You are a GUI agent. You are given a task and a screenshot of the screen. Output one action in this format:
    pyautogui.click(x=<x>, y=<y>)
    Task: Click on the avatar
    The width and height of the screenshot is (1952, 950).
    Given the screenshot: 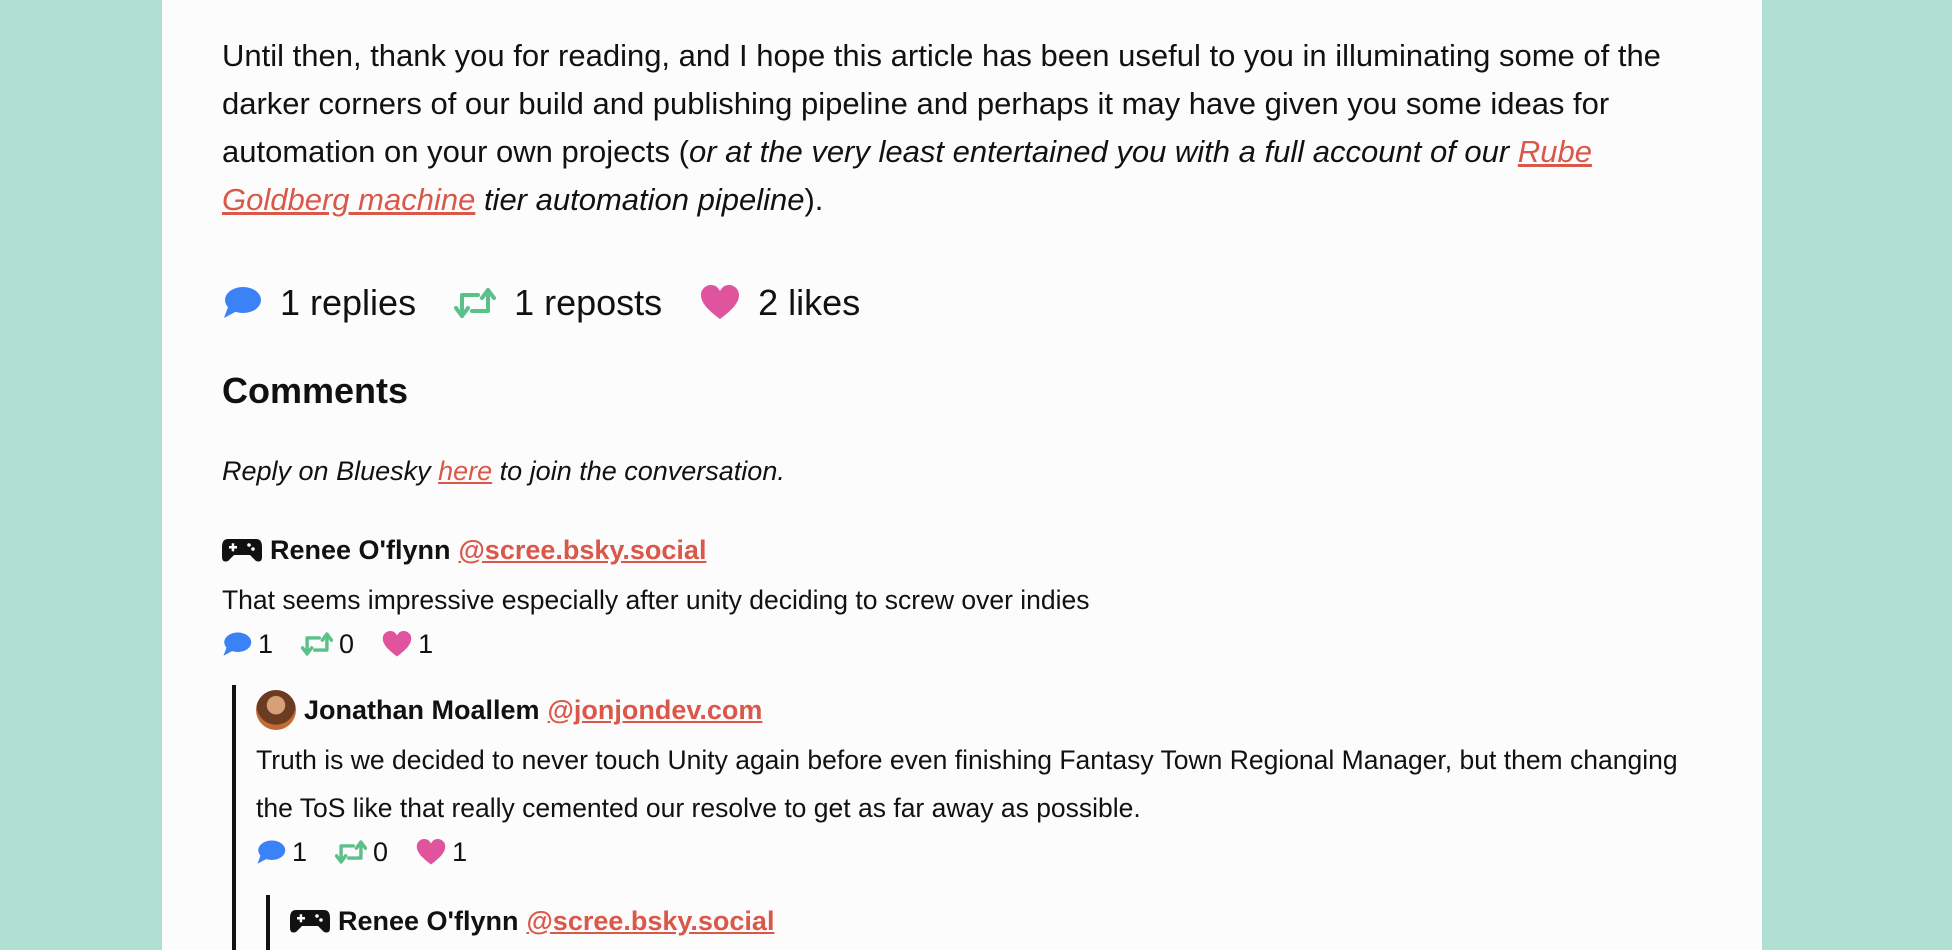 What is the action you would take?
    pyautogui.click(x=276, y=710)
    